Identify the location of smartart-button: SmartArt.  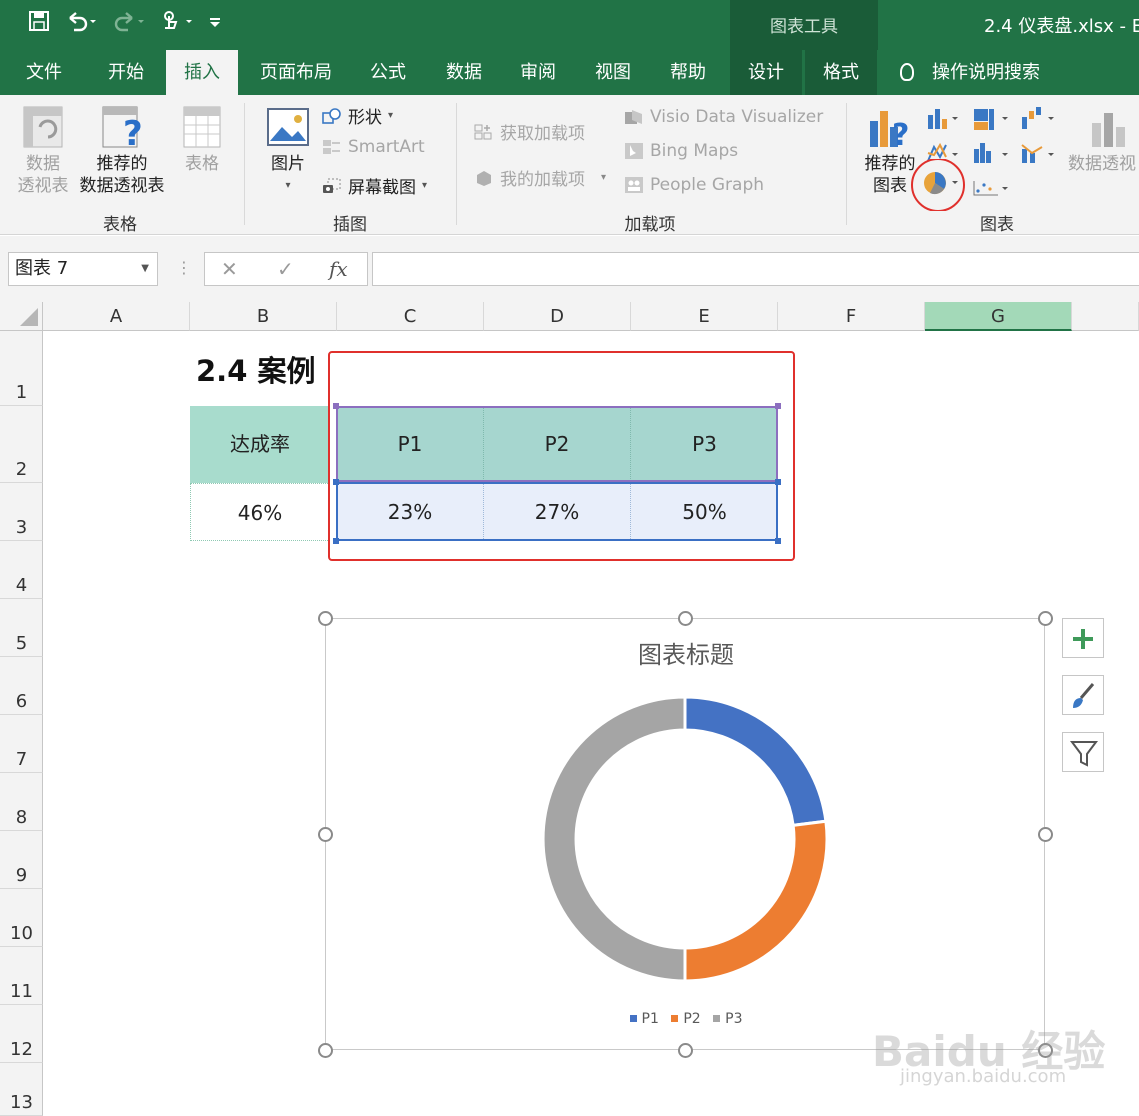
(373, 147).